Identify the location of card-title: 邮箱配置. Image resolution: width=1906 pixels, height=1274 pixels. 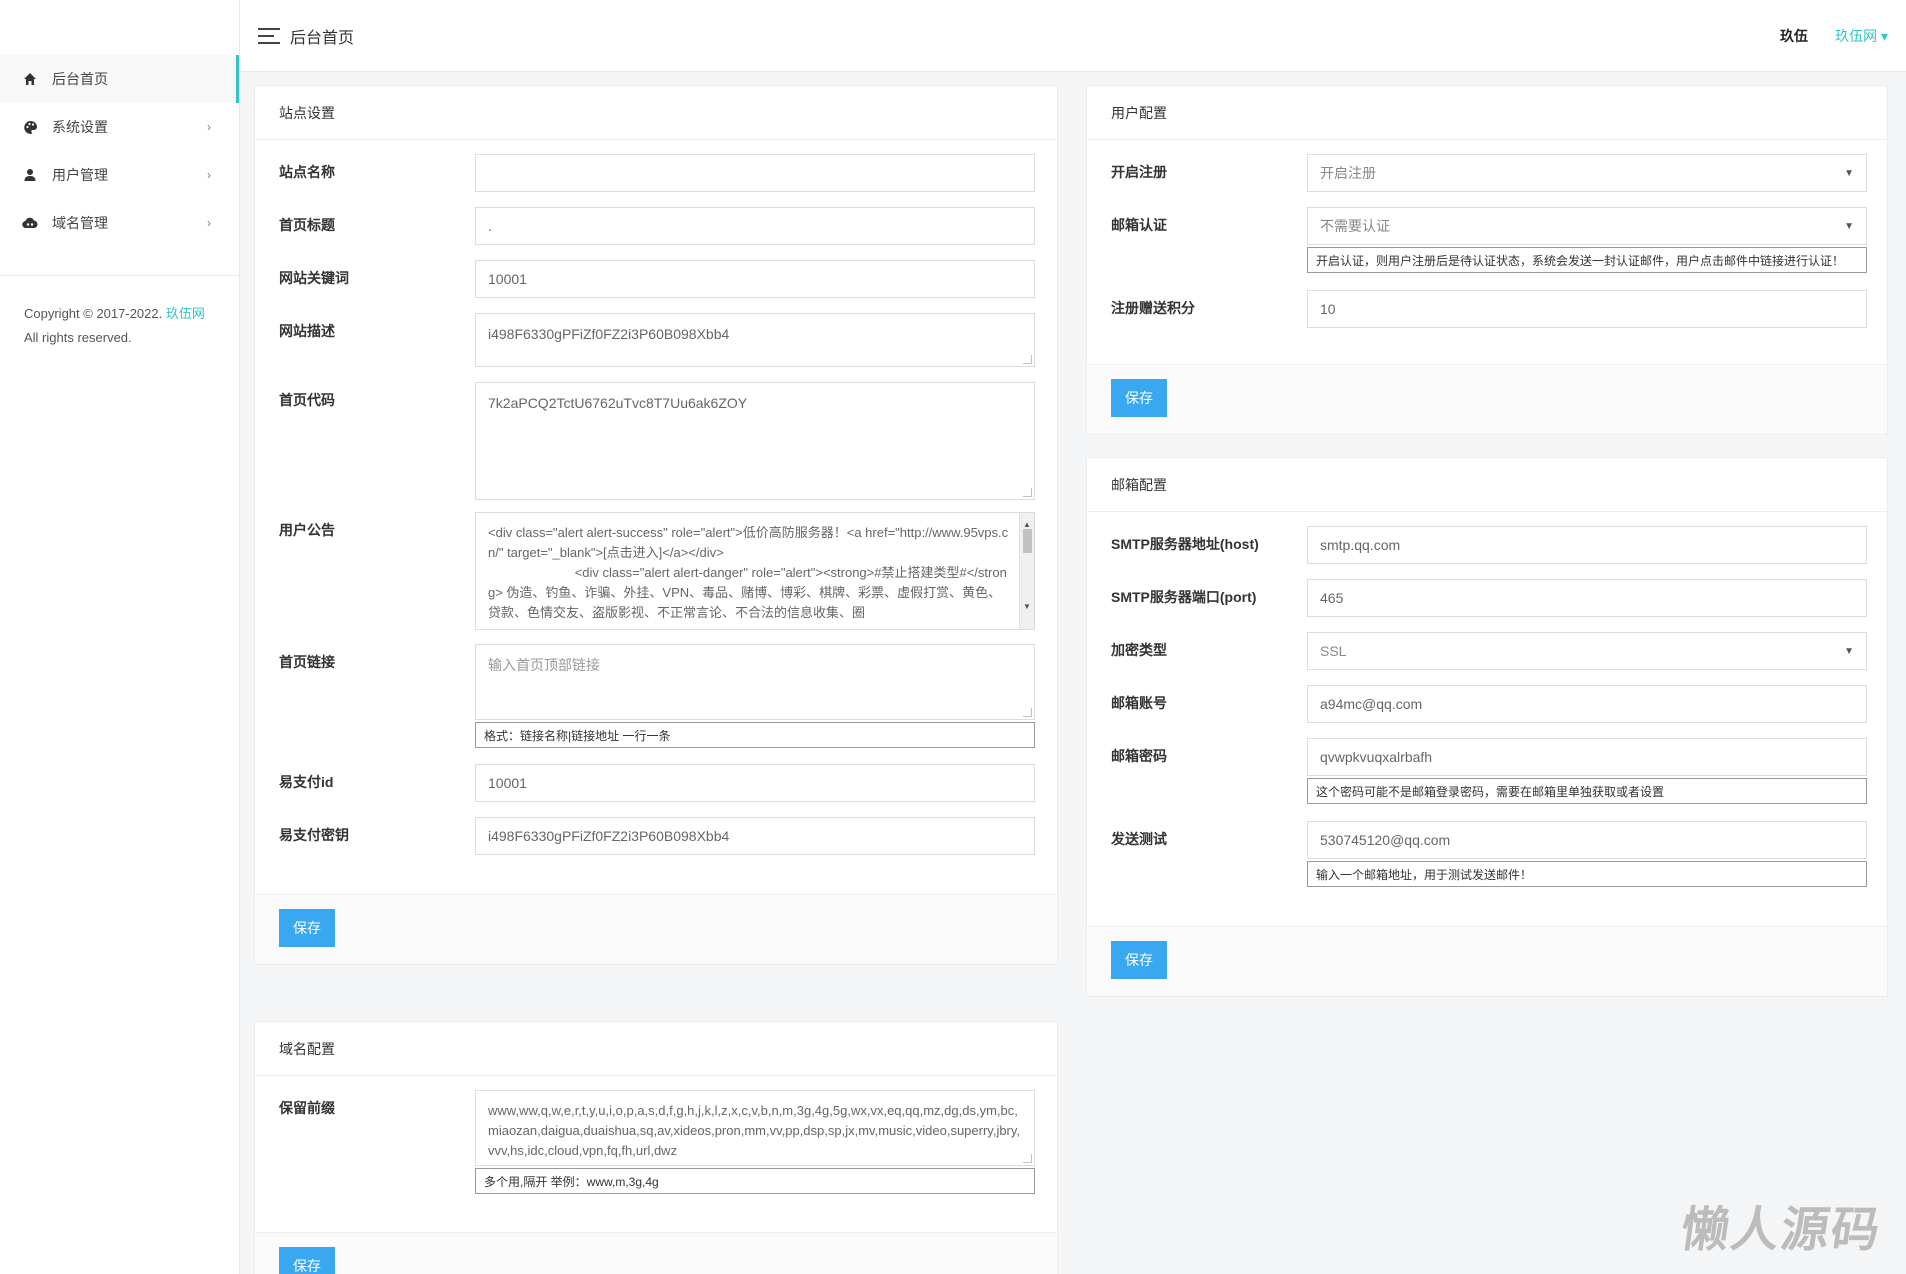
(1487, 485).